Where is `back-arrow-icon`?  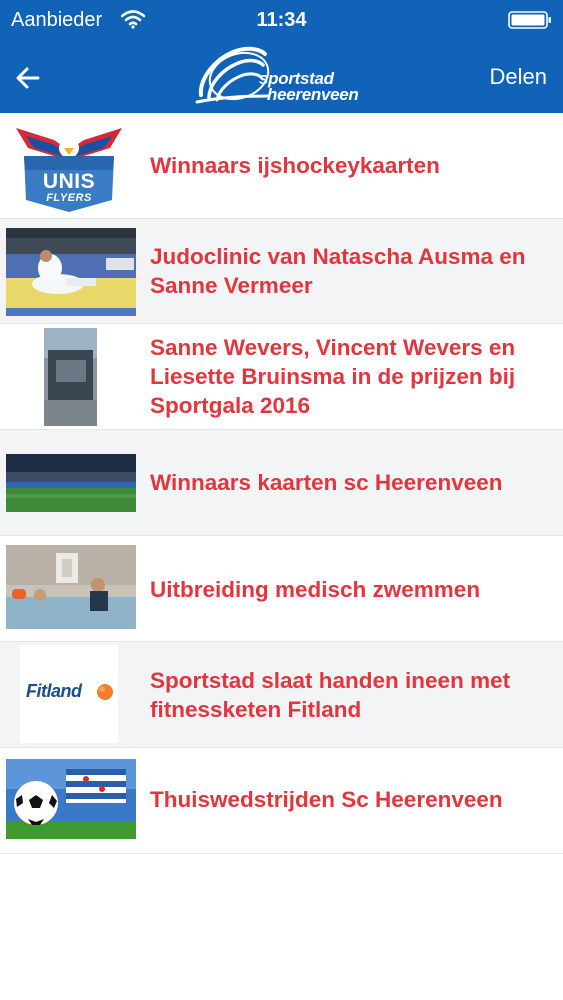
back-arrow-icon is located at coordinates (28, 78).